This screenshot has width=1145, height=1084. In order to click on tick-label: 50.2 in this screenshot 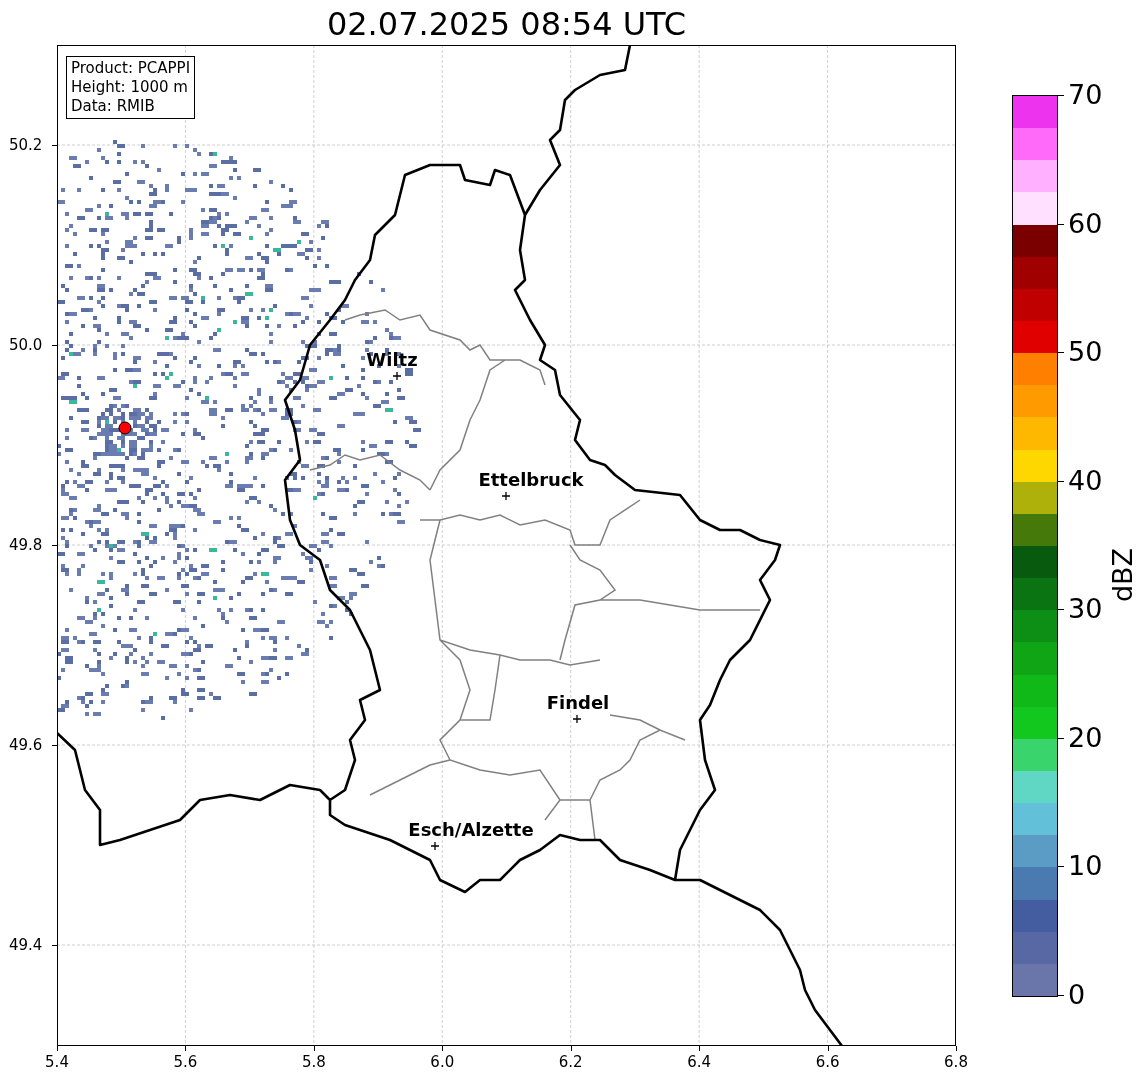, I will do `click(26, 145)`.